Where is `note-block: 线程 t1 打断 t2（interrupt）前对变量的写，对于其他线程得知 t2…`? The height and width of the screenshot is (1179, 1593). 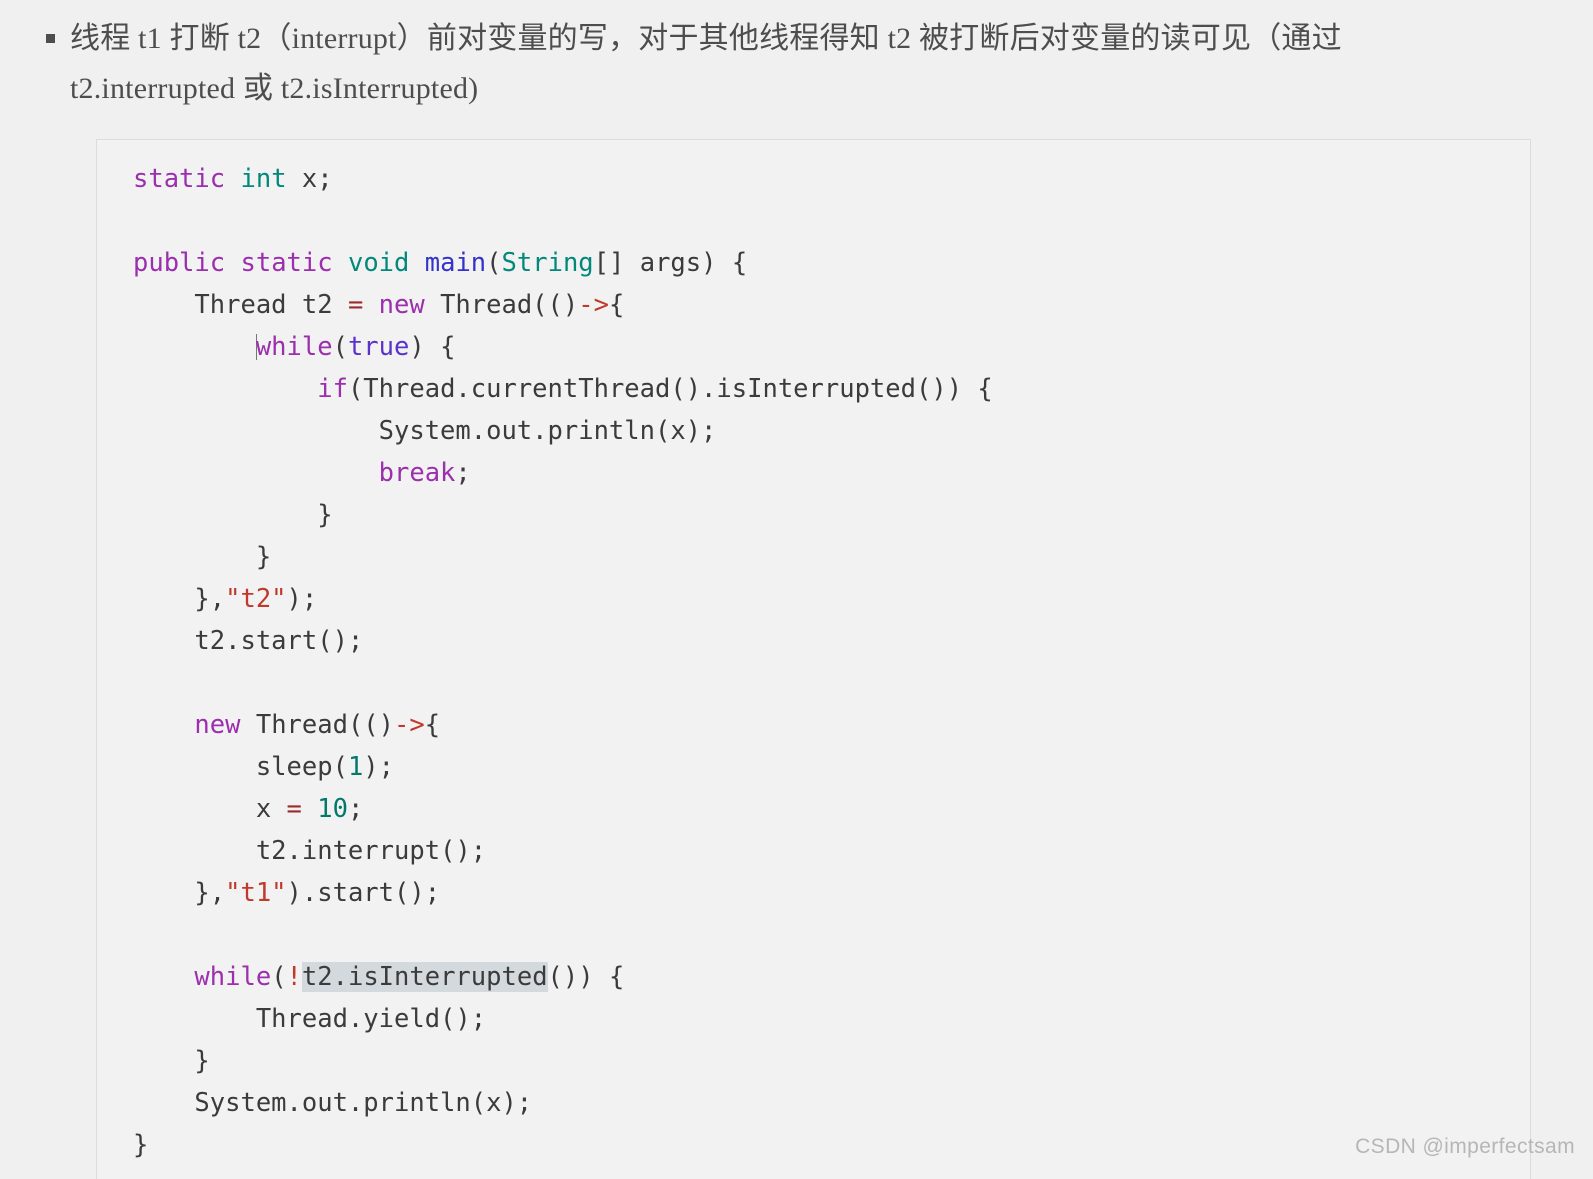
note-block: 线程 t1 打断 t2（interrupt）前对变量的写，对于其他线程得知 t2… is located at coordinates (796, 57).